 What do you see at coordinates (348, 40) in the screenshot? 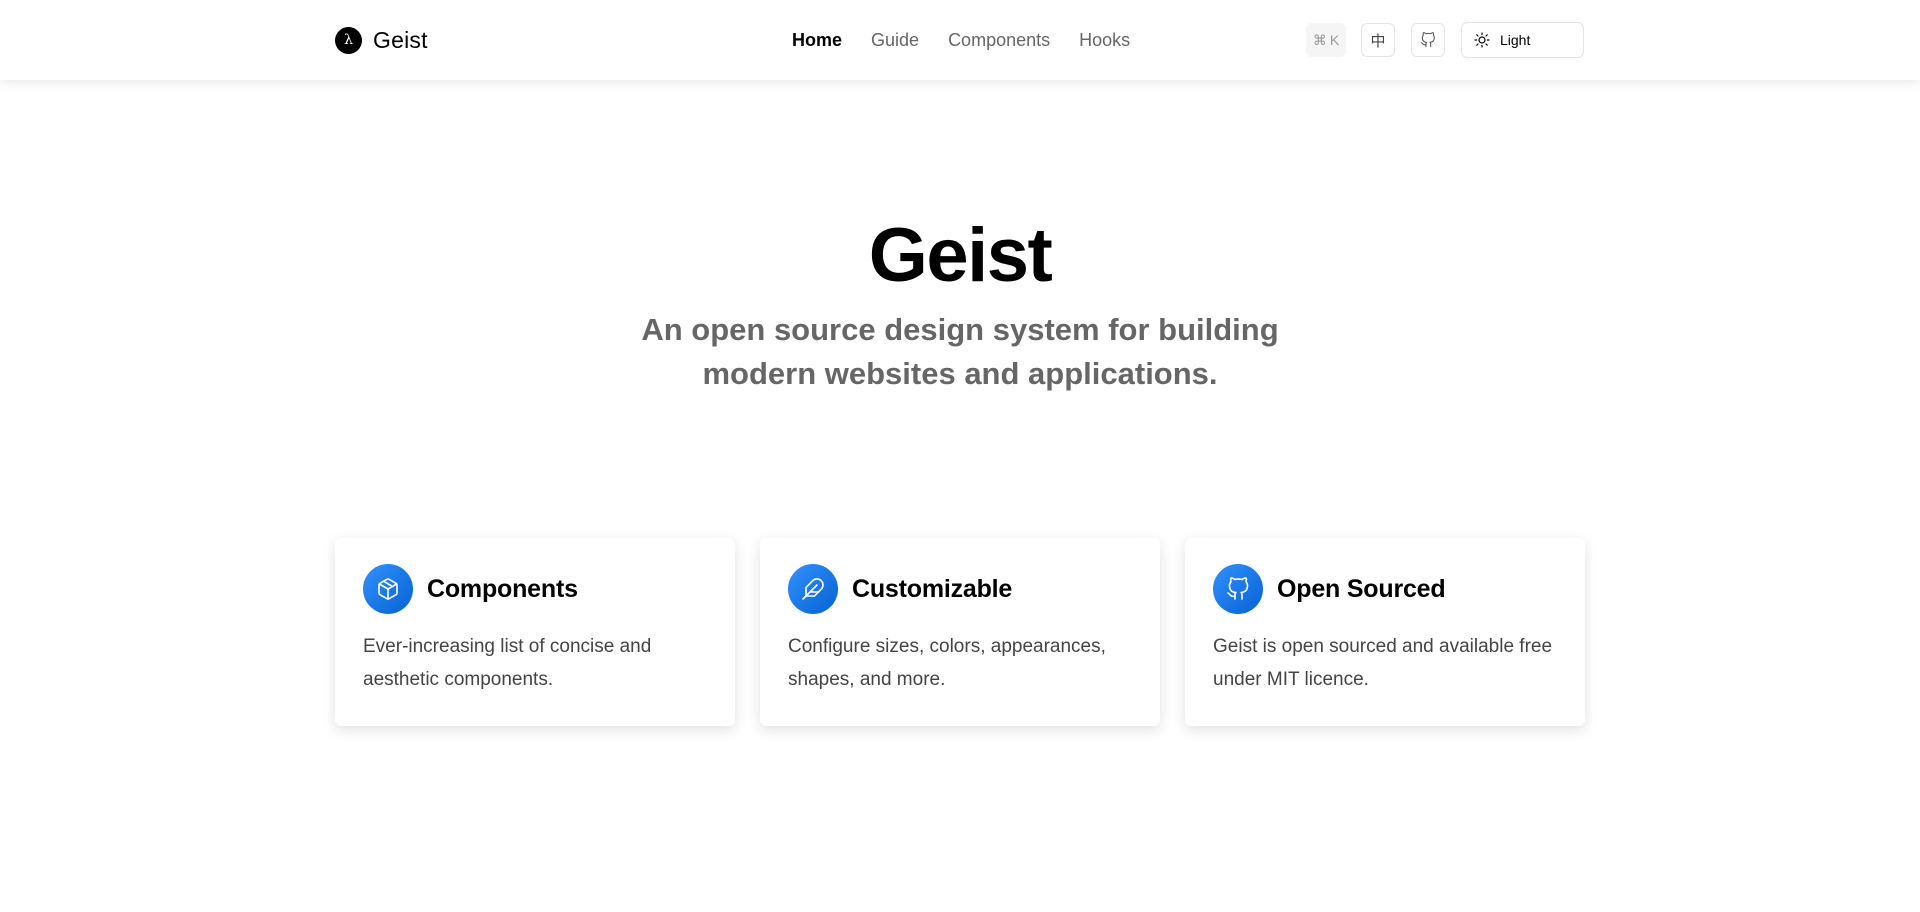
I see `lambda-logo-icon: λ` at bounding box center [348, 40].